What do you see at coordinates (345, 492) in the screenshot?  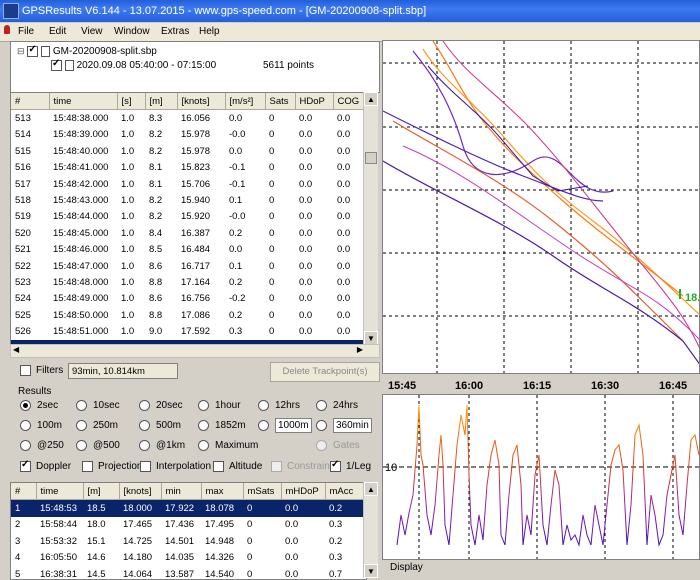 I see `column-header: mAcc` at bounding box center [345, 492].